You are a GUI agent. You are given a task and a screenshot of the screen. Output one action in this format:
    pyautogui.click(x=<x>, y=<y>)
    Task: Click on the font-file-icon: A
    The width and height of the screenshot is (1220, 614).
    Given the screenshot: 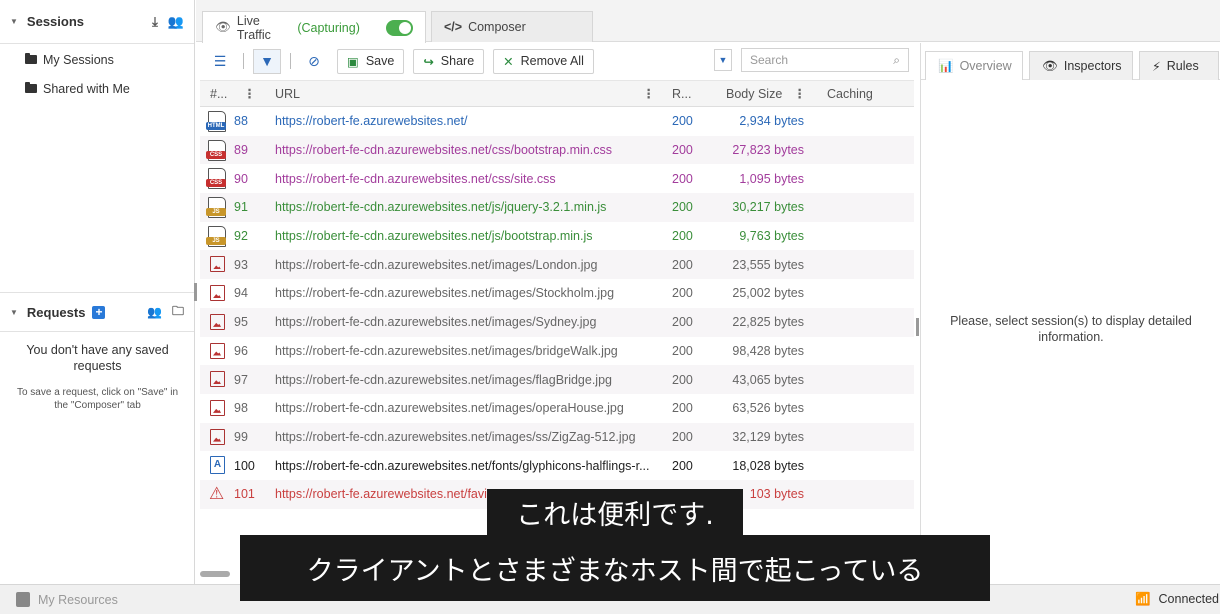 What is the action you would take?
    pyautogui.click(x=216, y=465)
    